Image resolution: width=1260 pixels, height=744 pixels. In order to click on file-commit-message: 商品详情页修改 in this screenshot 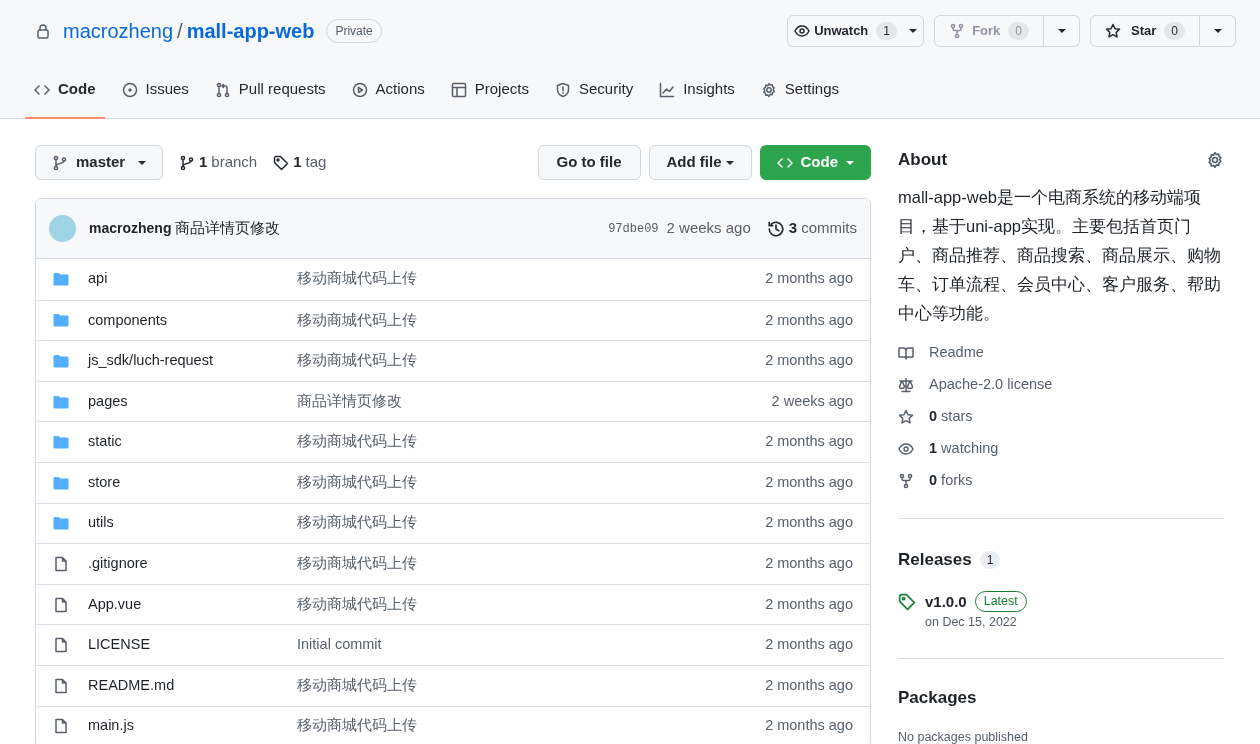, I will do `click(349, 401)`.